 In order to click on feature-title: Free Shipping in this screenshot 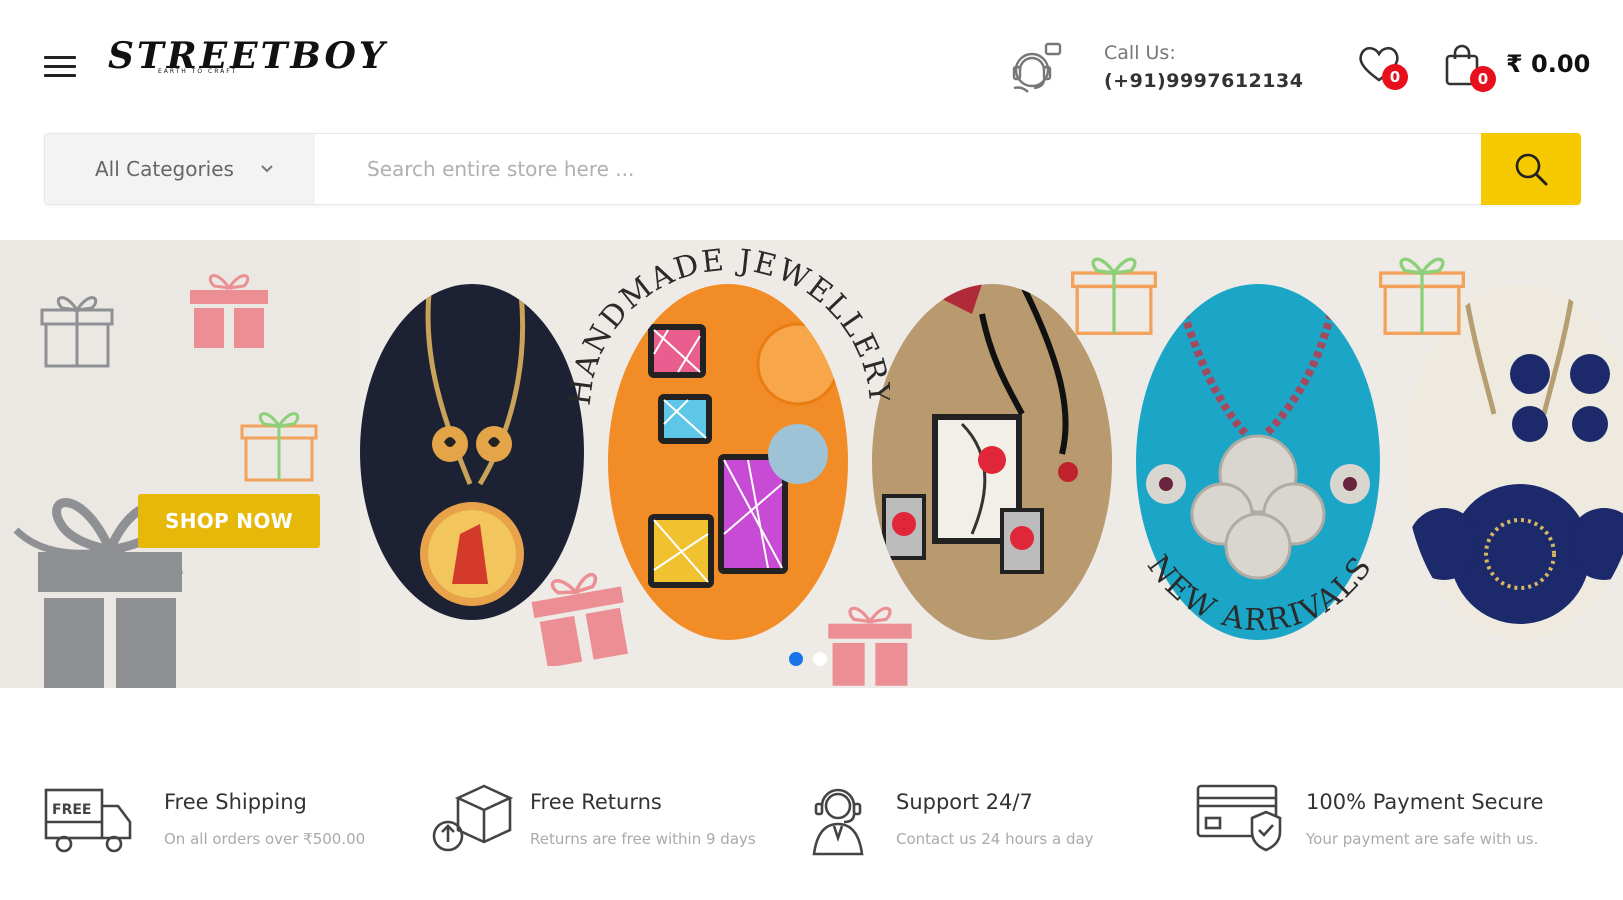, I will do `click(235, 802)`.